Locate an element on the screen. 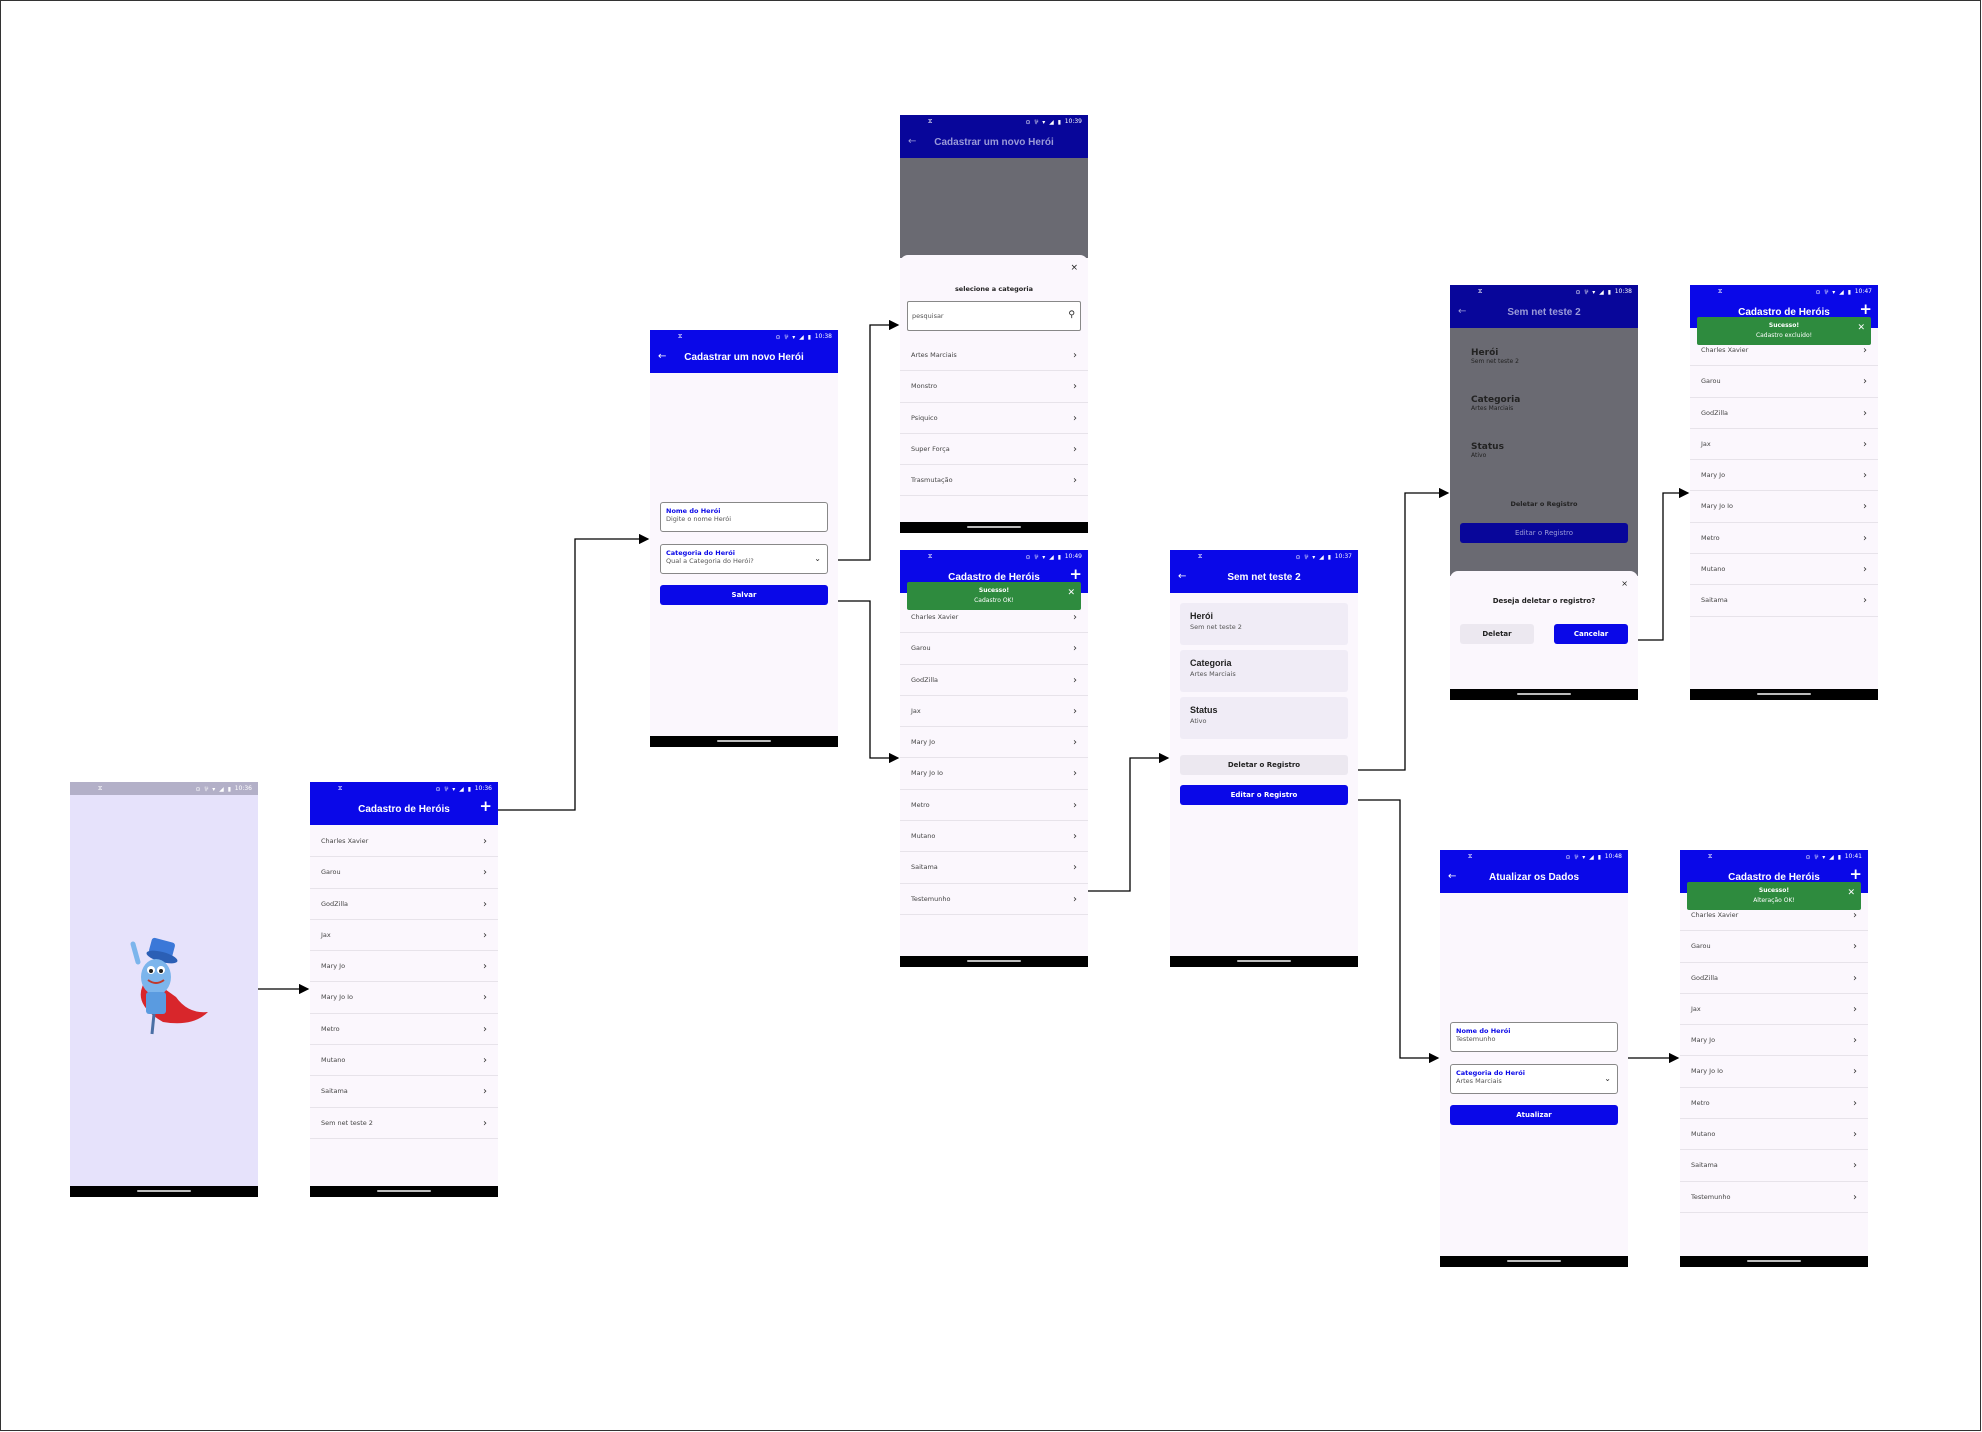  list-item-label: Metro is located at coordinates (1700, 1102).